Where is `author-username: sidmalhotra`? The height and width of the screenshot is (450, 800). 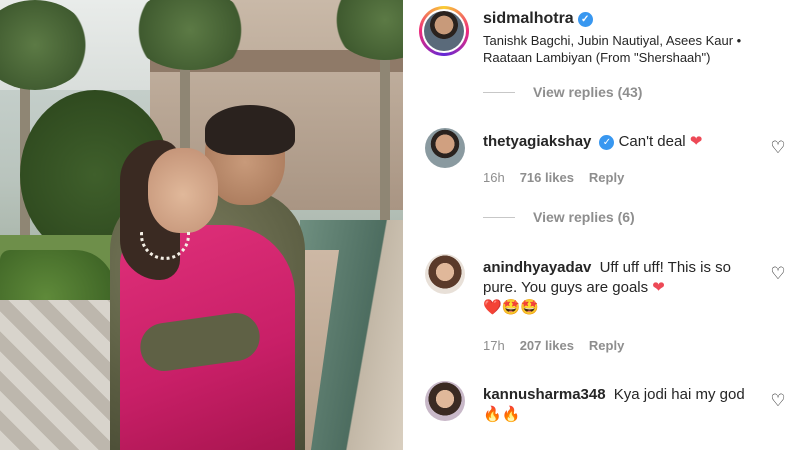
author-username: sidmalhotra is located at coordinates (528, 18).